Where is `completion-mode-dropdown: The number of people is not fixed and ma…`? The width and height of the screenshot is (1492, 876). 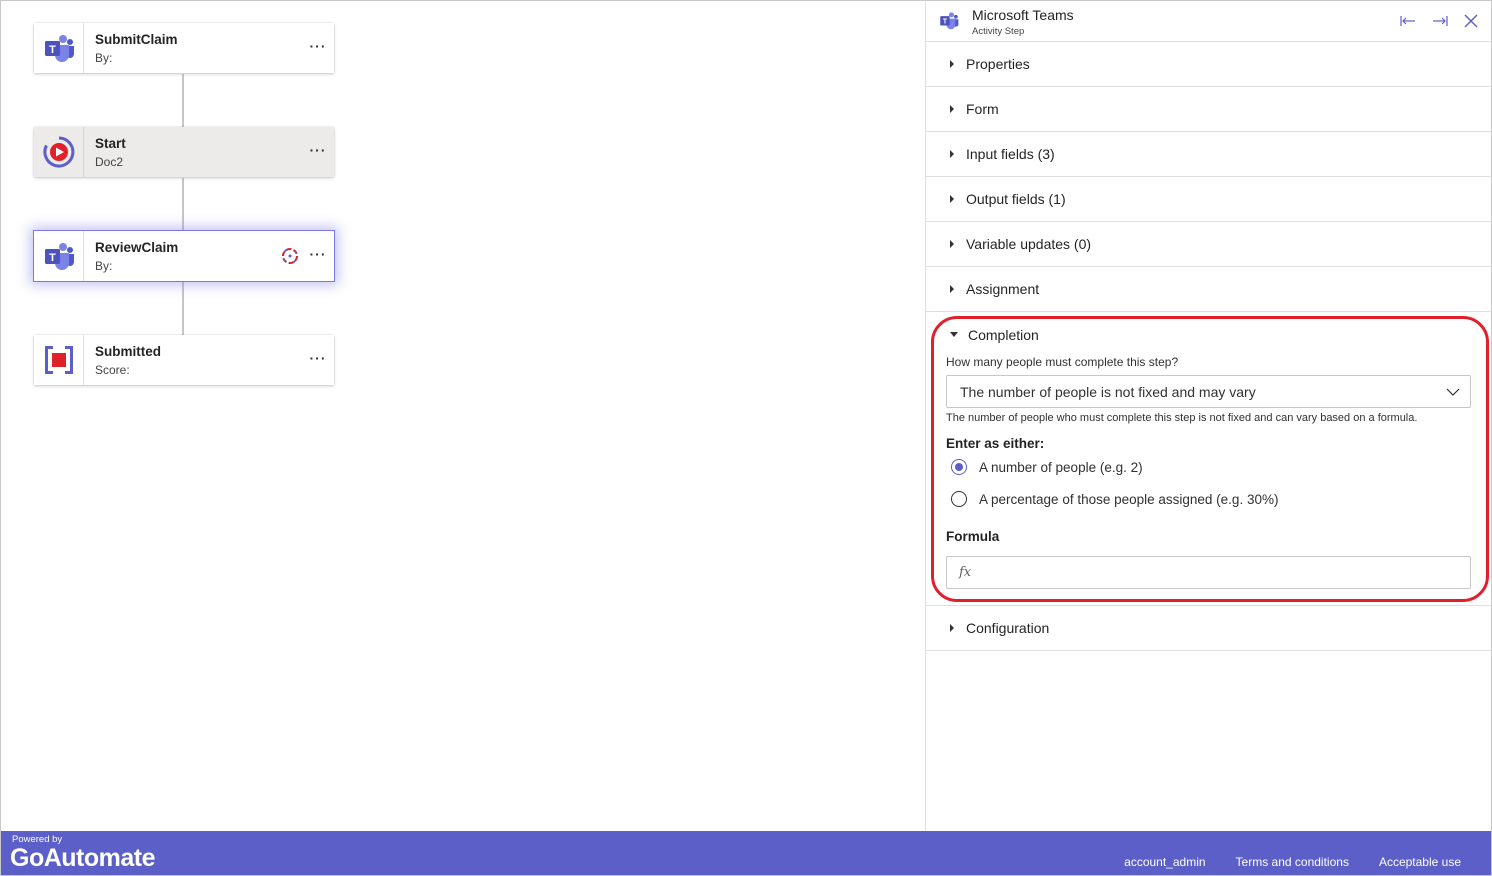 completion-mode-dropdown: The number of people is not fixed and ma… is located at coordinates (1208, 391).